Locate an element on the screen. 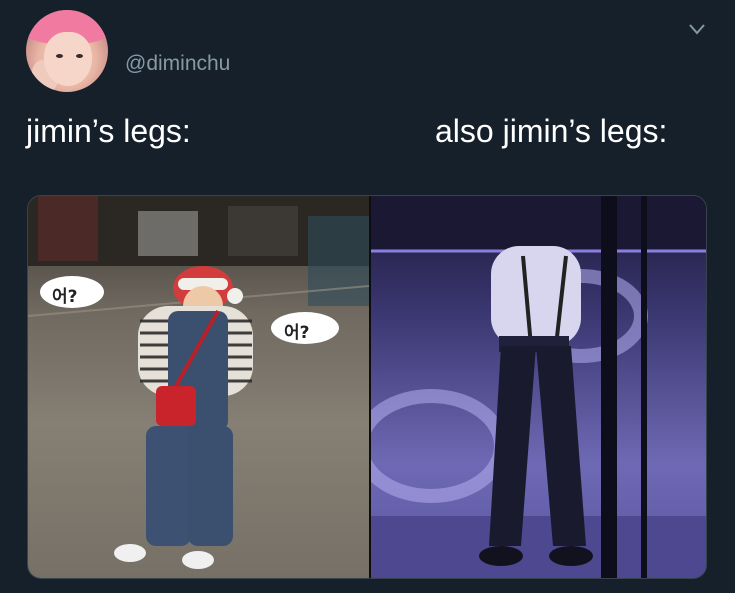 The image size is (735, 593). chevron-down-icon is located at coordinates (697, 29).